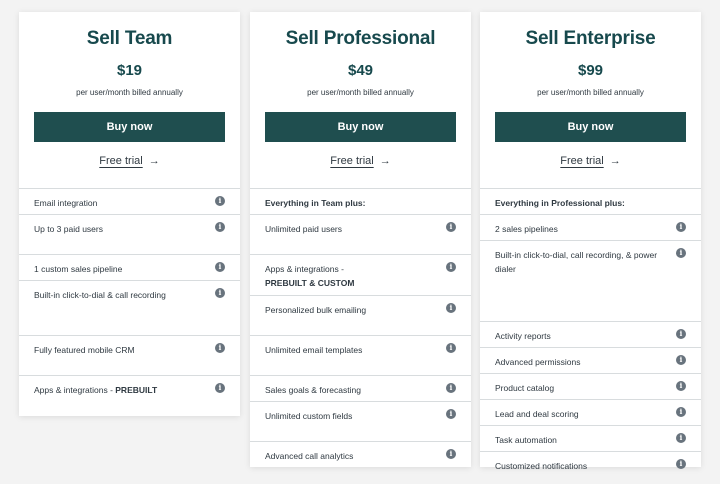 Image resolution: width=720 pixels, height=484 pixels. Describe the element at coordinates (78, 269) in the screenshot. I see `feature-text: 1 custom sales pipeline` at that location.